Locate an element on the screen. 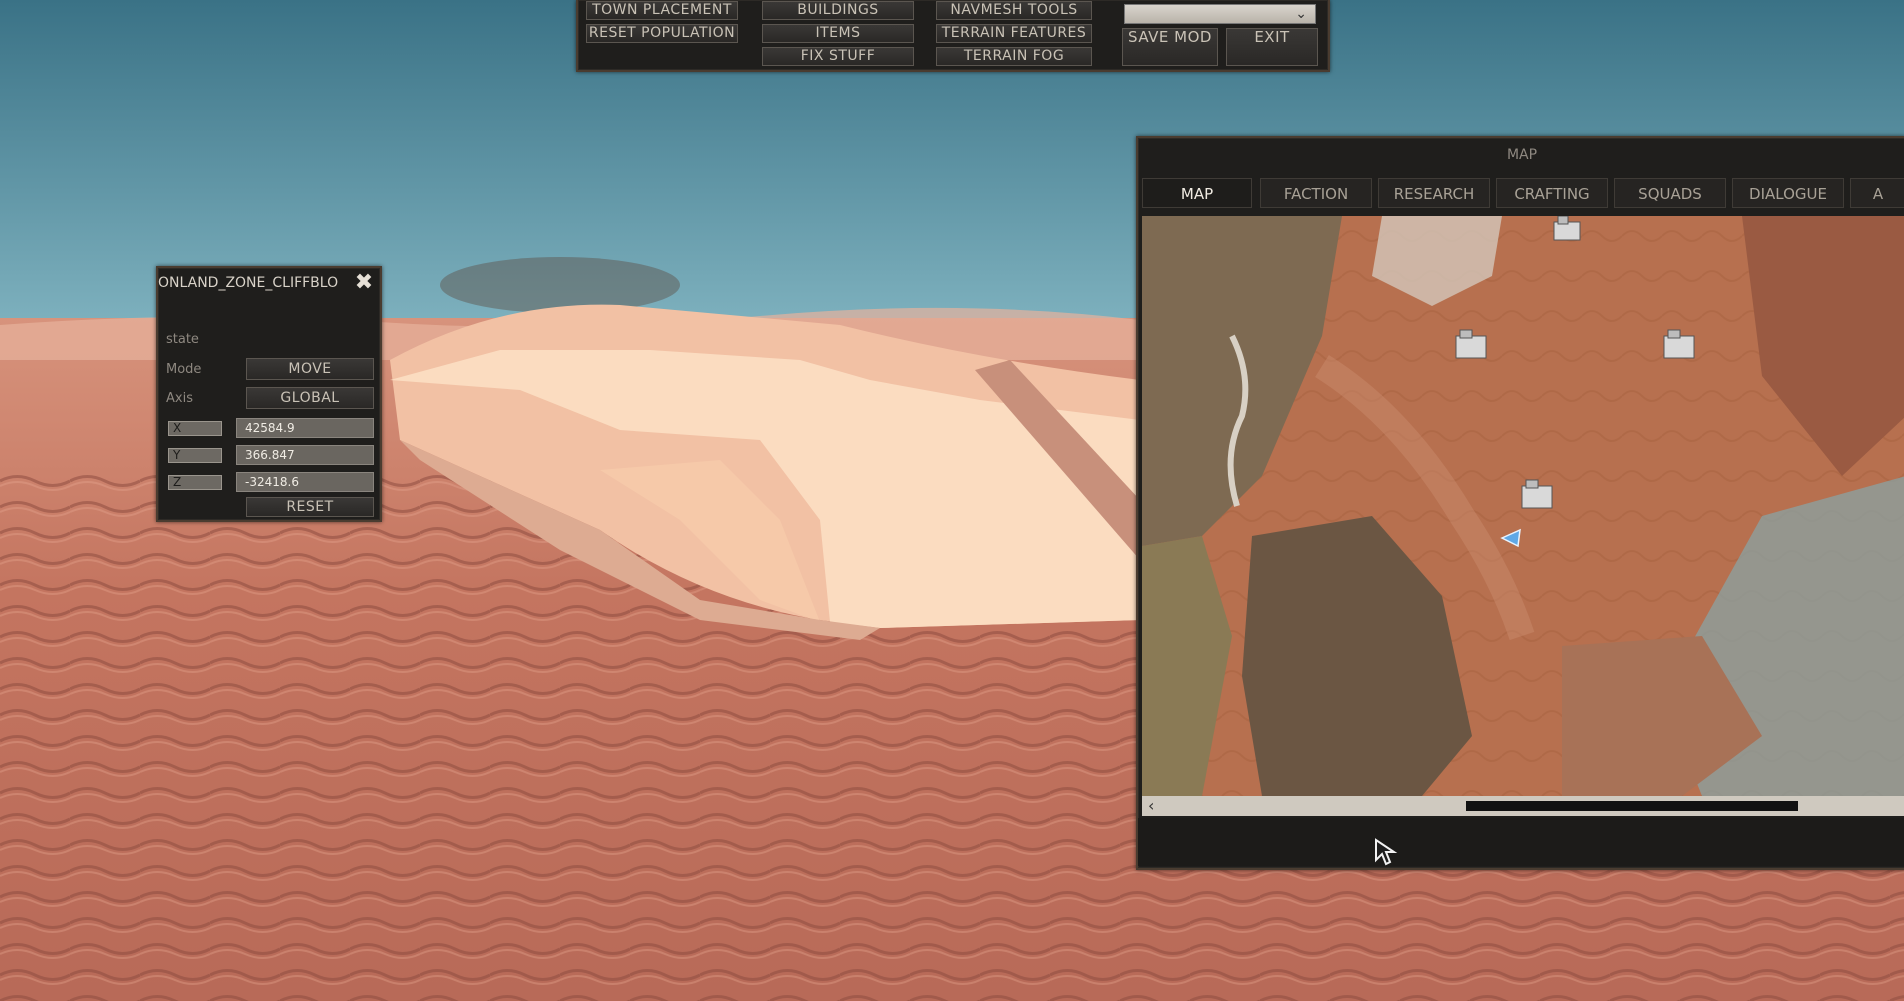  z-label: Z is located at coordinates (195, 482).